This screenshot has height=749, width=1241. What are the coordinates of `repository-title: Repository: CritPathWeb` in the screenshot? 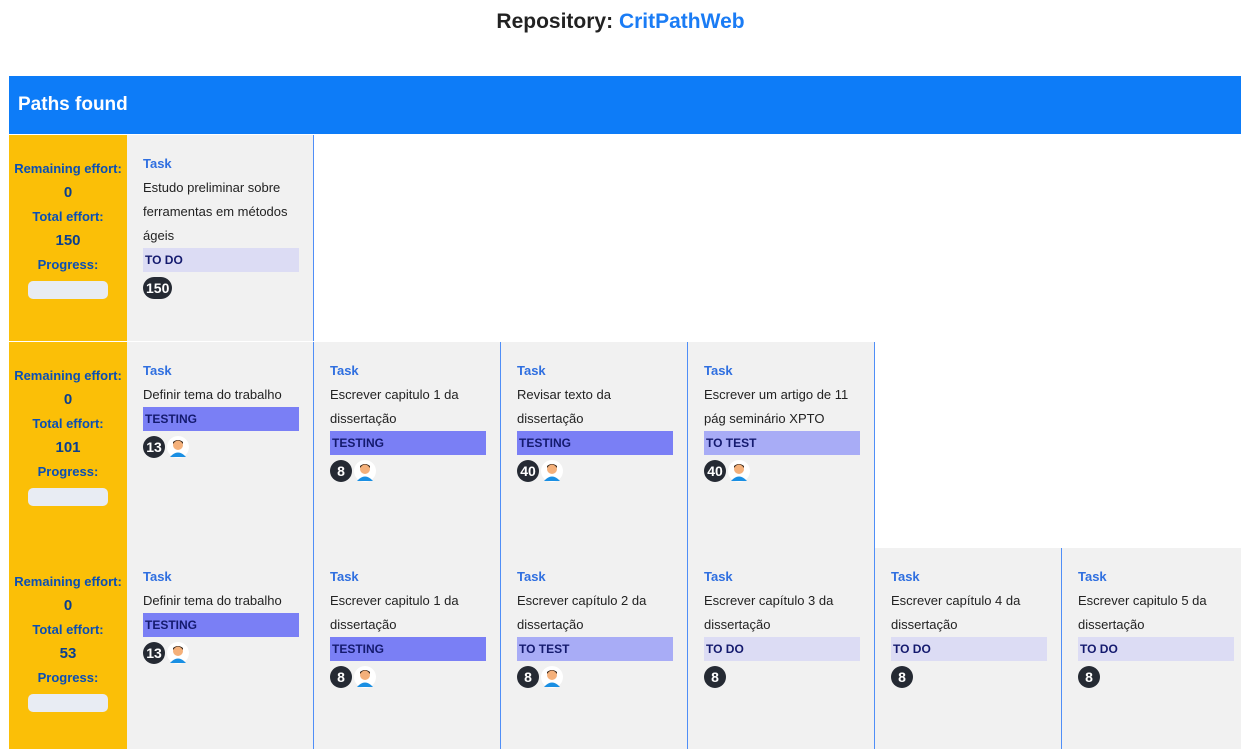 It's located at (620, 22).